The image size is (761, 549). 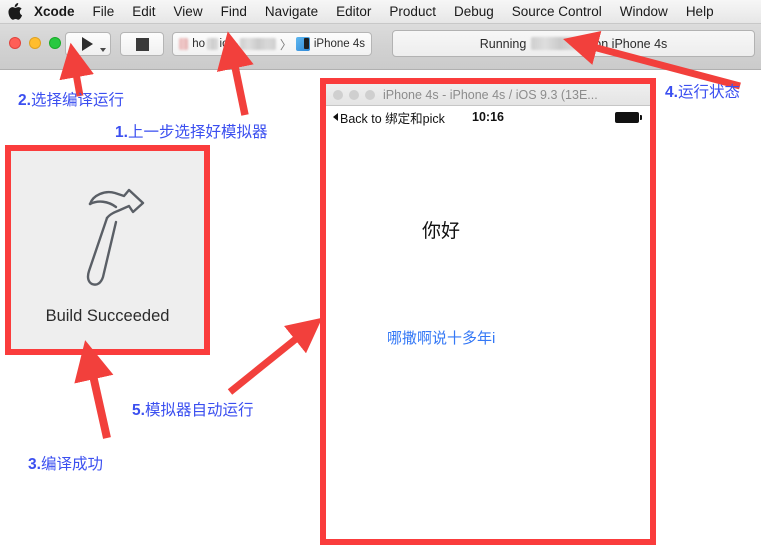 I want to click on simulator-minimize-button, so click(x=354, y=94).